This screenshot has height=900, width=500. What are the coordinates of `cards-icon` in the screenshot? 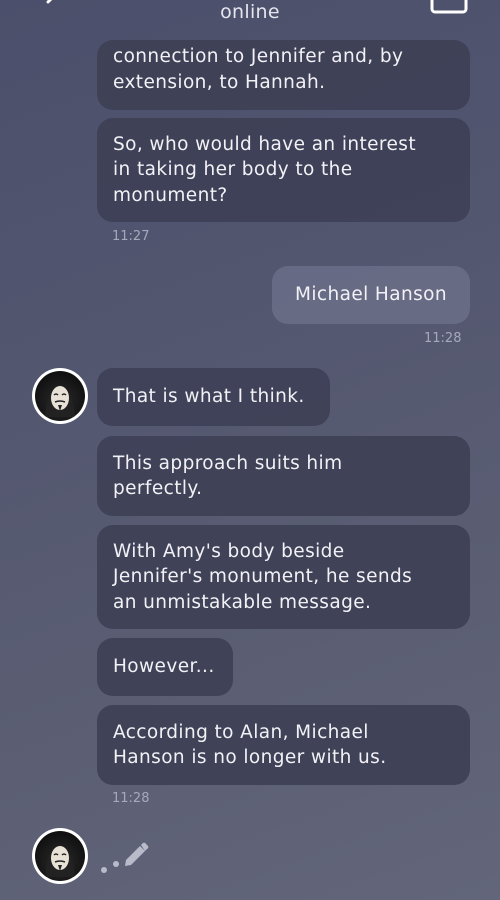 It's located at (449, 8).